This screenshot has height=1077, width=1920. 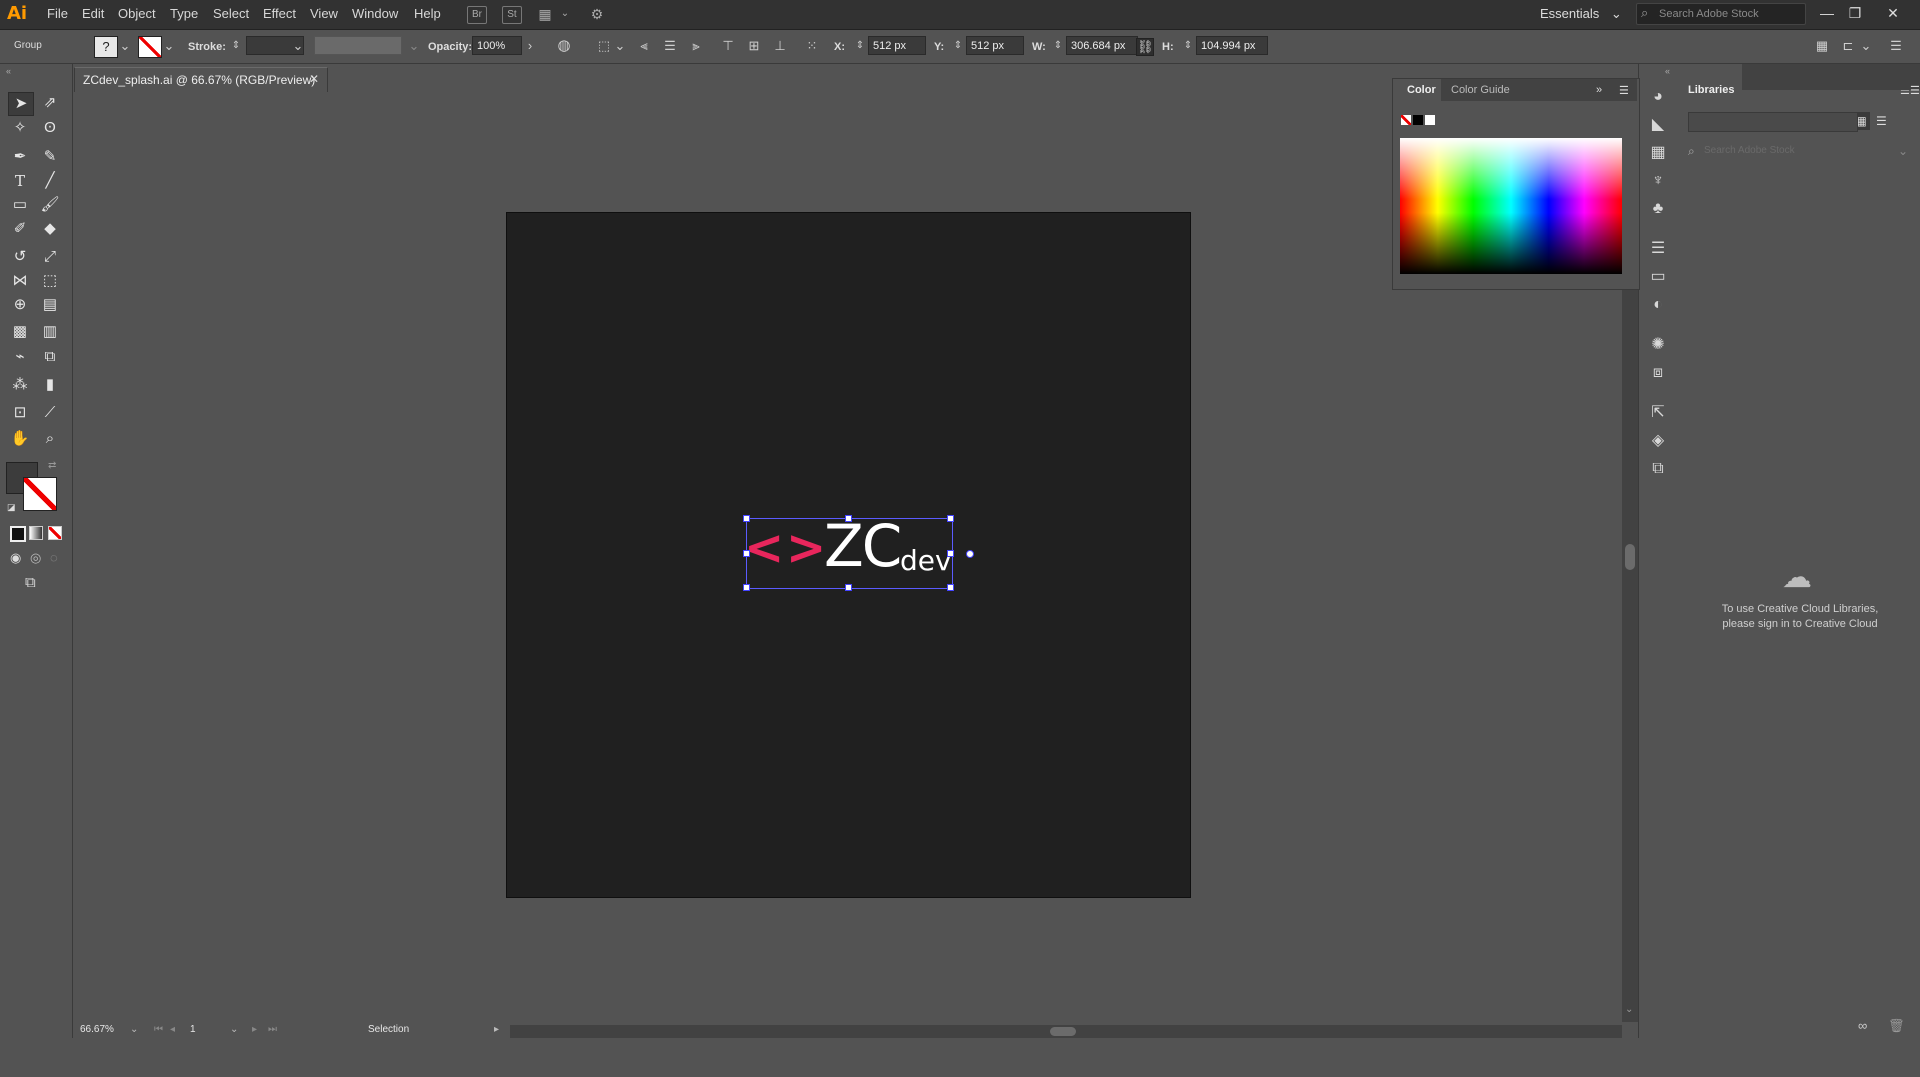 I want to click on swatches-panel-icon: ▦, so click(x=1658, y=153).